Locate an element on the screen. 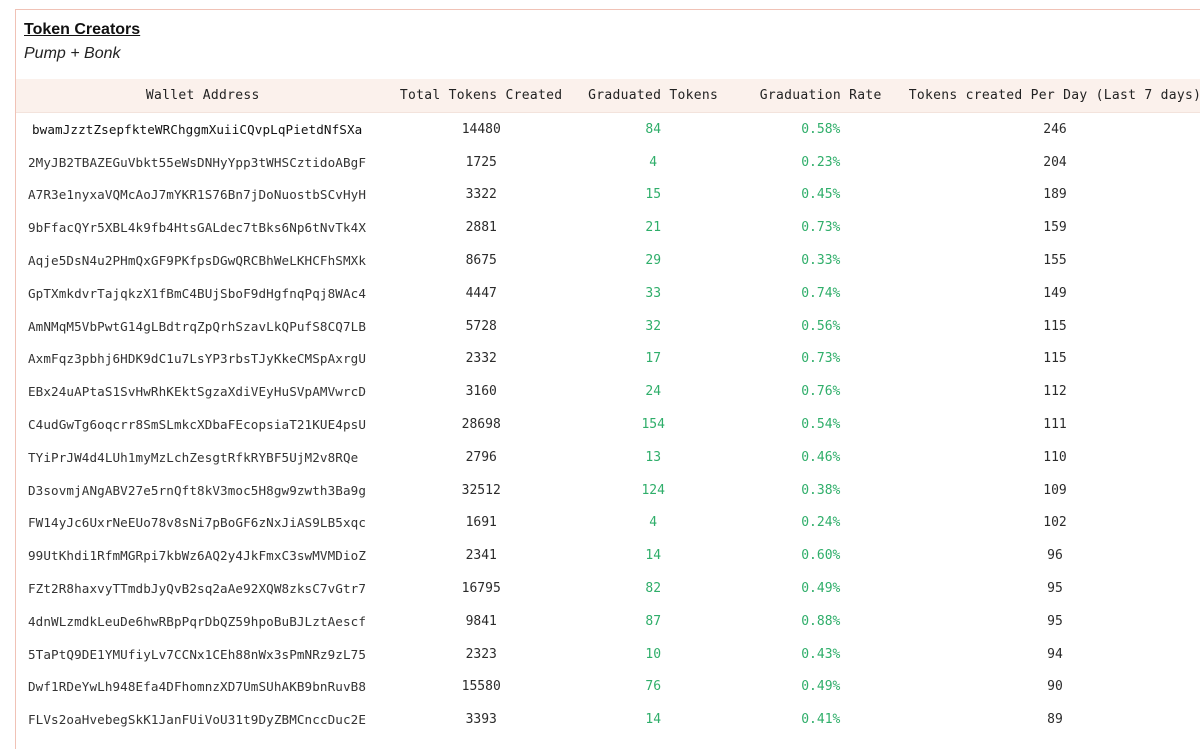  tokens-per-day-cell: 159 is located at coordinates (1055, 228).